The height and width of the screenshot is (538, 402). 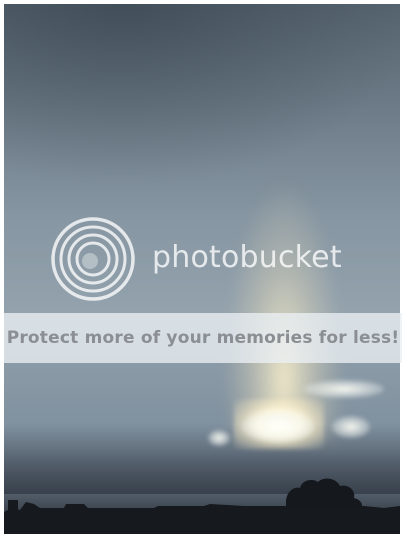 I want to click on rooftops-silhouette, so click(x=202, y=518).